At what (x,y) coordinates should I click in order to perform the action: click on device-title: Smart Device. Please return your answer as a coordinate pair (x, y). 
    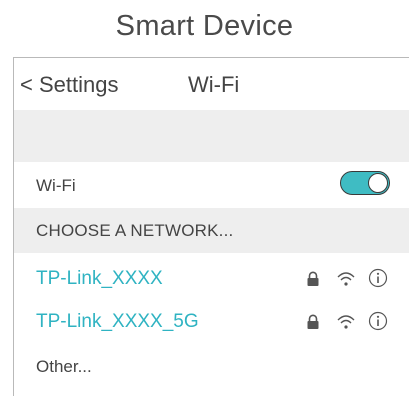
    Looking at the image, I should click on (204, 26).